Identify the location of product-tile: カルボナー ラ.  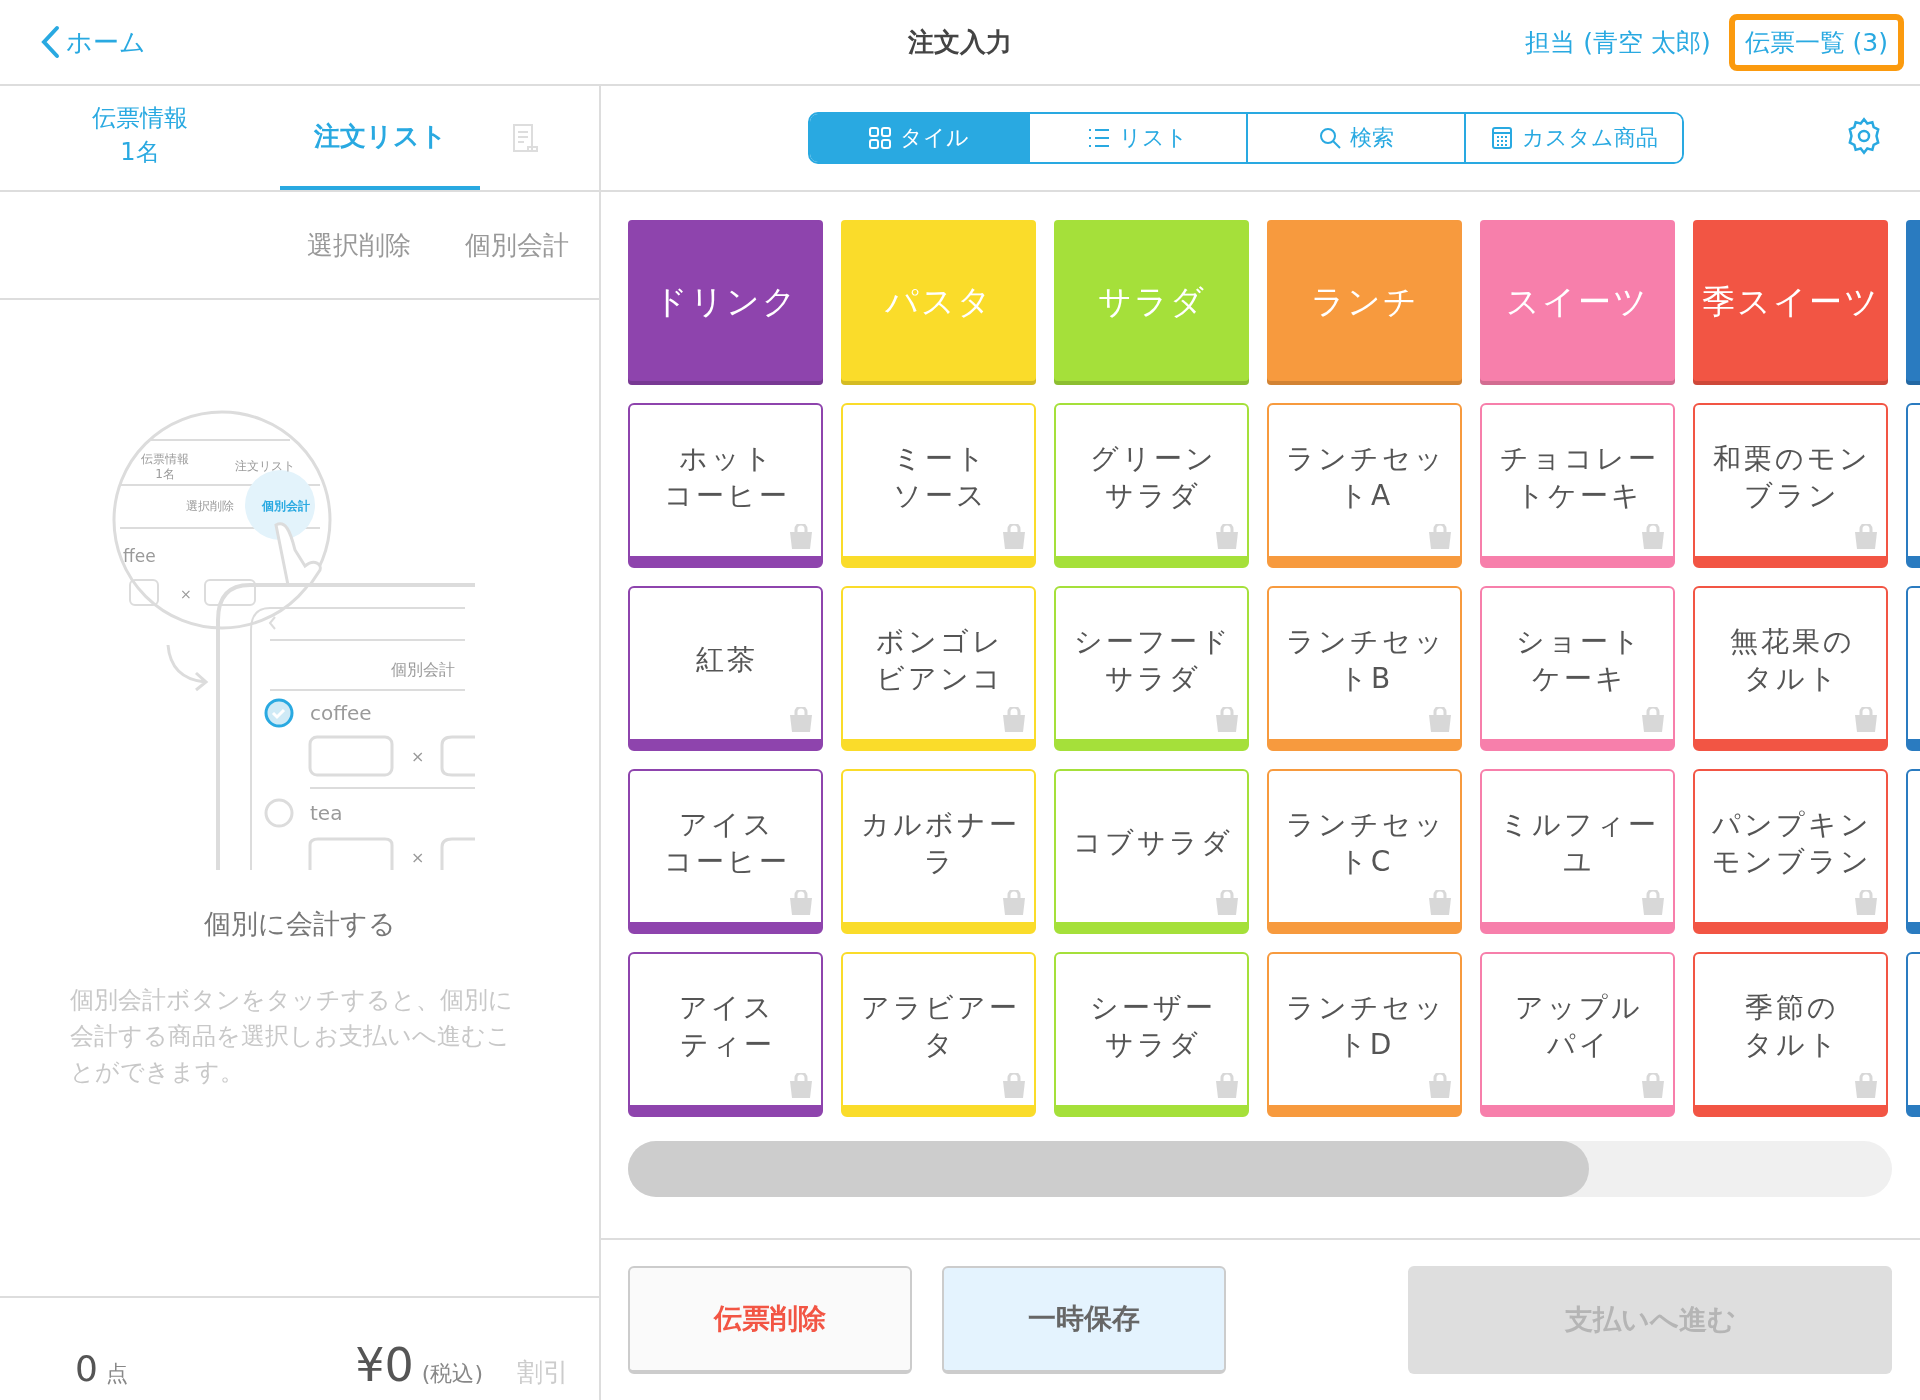
(938, 851).